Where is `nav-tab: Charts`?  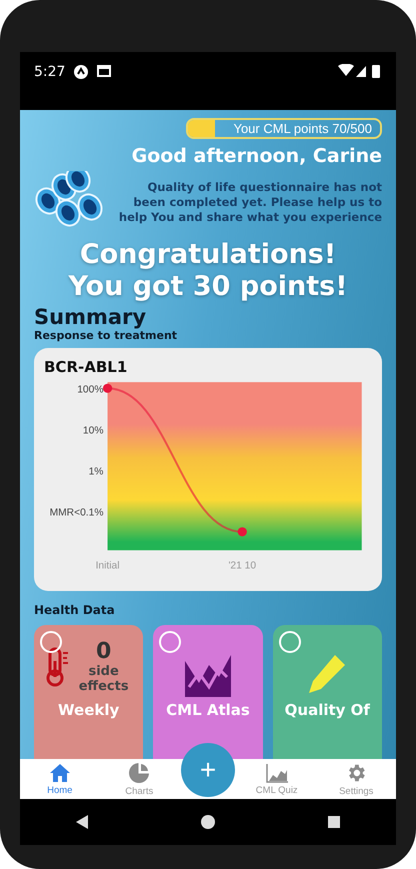
nav-tab: Charts is located at coordinates (139, 779).